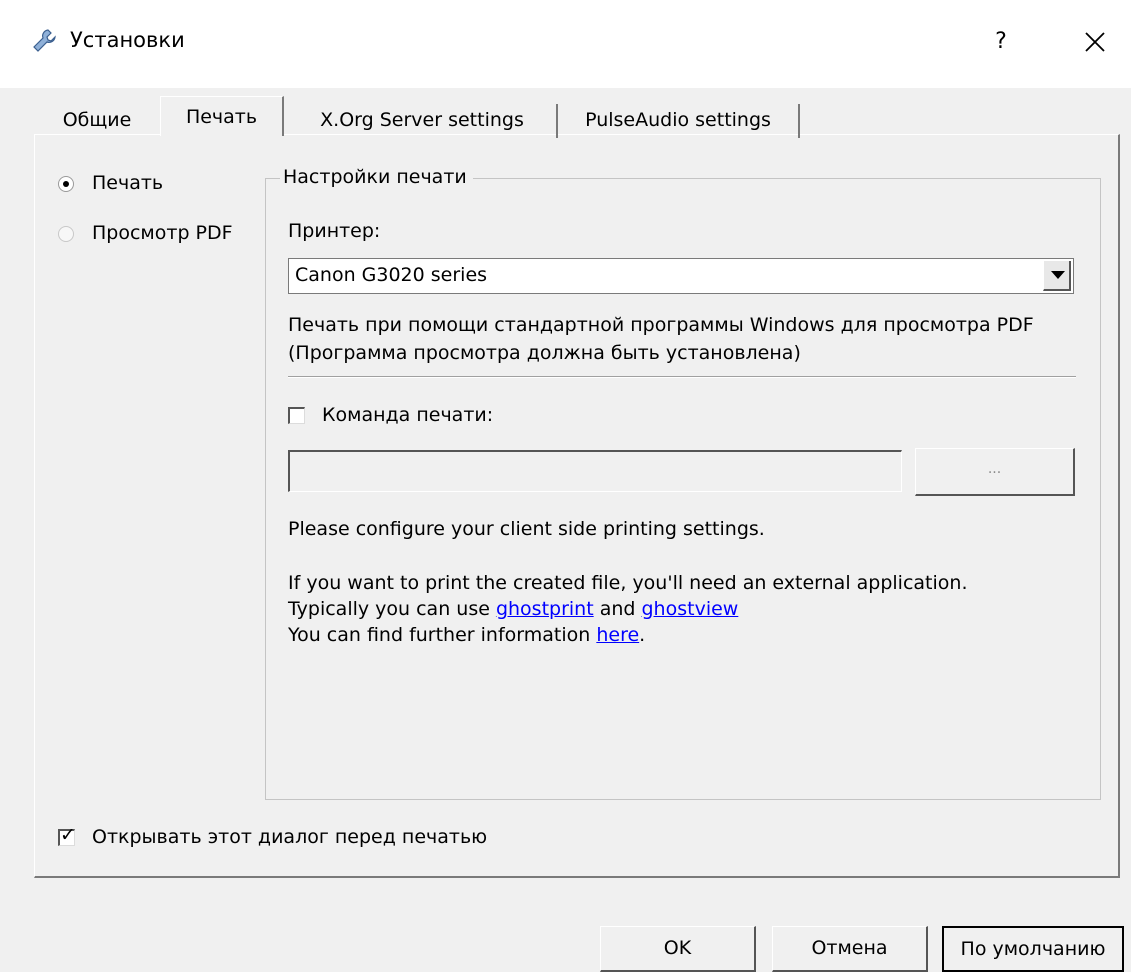 This screenshot has width=1131, height=972. Describe the element at coordinates (222, 116) in the screenshot. I see `tab-print: Печать` at that location.